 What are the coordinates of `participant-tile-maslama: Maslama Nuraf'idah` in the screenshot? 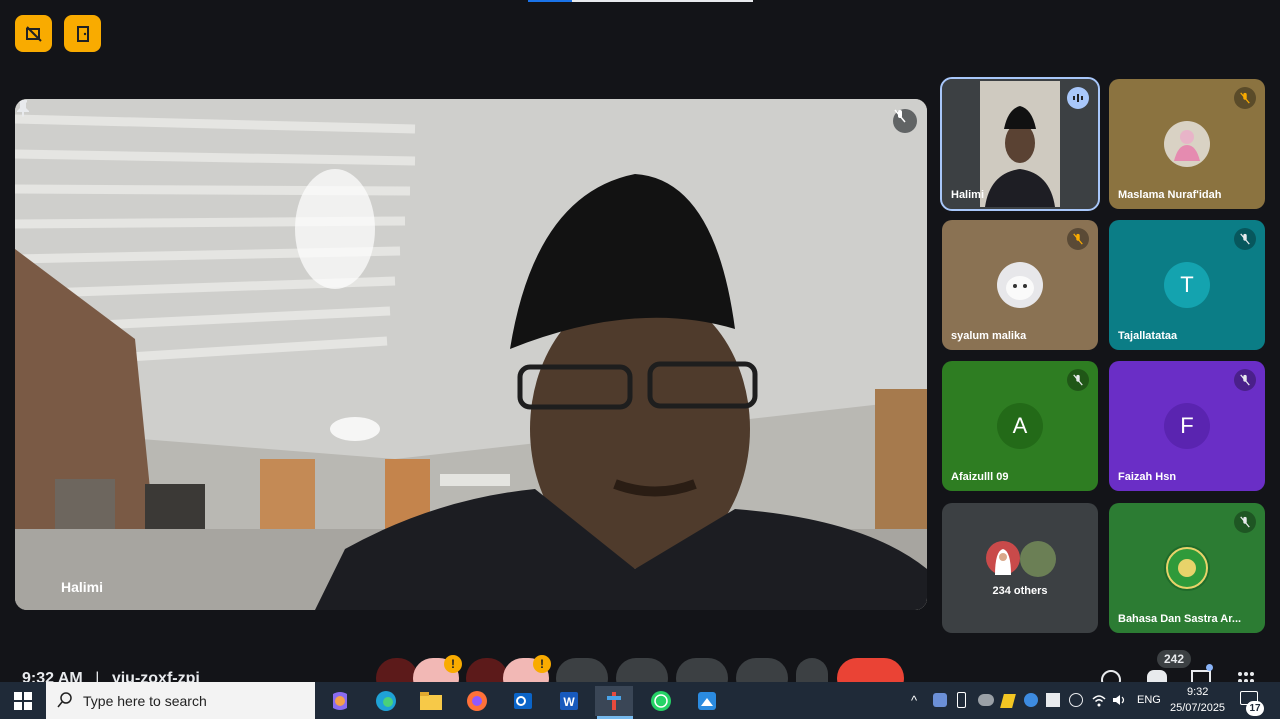 It's located at (1187, 144).